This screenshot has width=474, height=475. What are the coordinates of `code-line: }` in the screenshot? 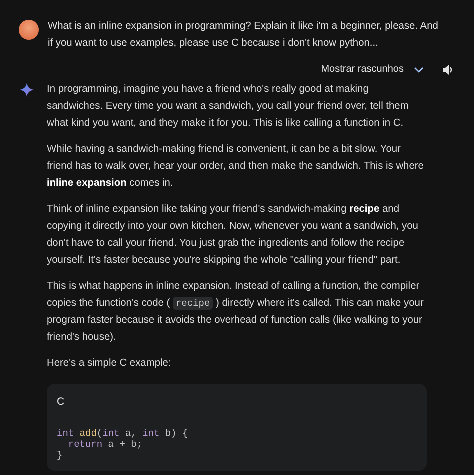 It's located at (60, 455).